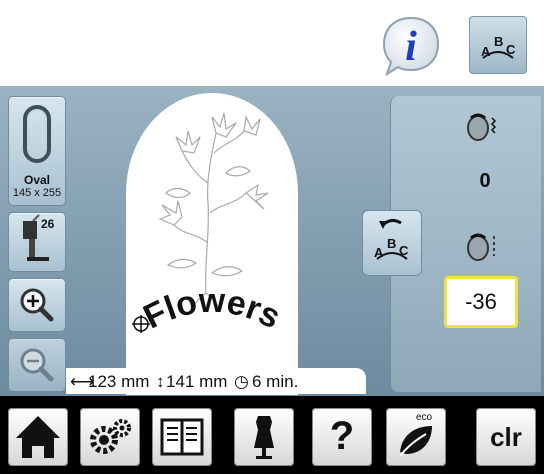 The height and width of the screenshot is (474, 544). Describe the element at coordinates (160, 381) in the screenshot. I see `height-icon: ↕` at that location.